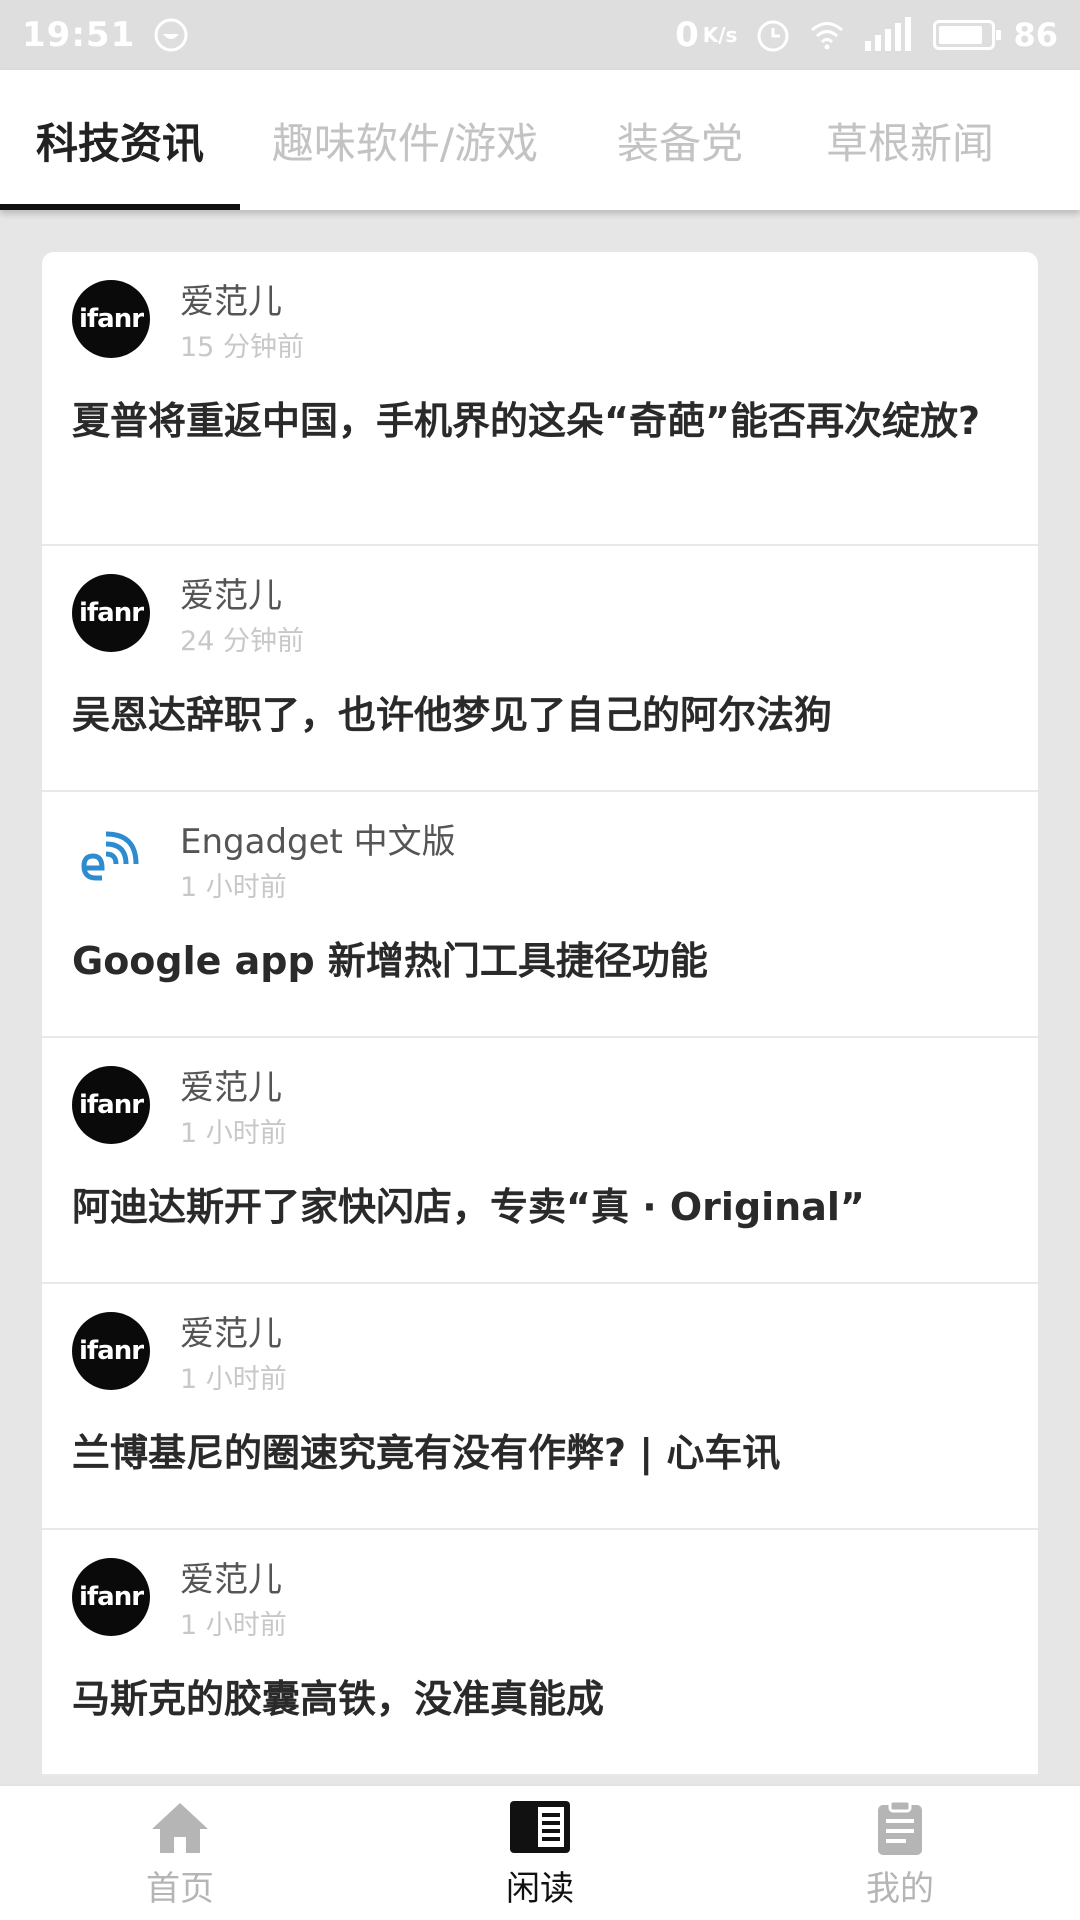 Image resolution: width=1080 pixels, height=1920 pixels. Describe the element at coordinates (390, 961) in the screenshot. I see `news-title: Google app 新增热门工具捷径功能` at that location.